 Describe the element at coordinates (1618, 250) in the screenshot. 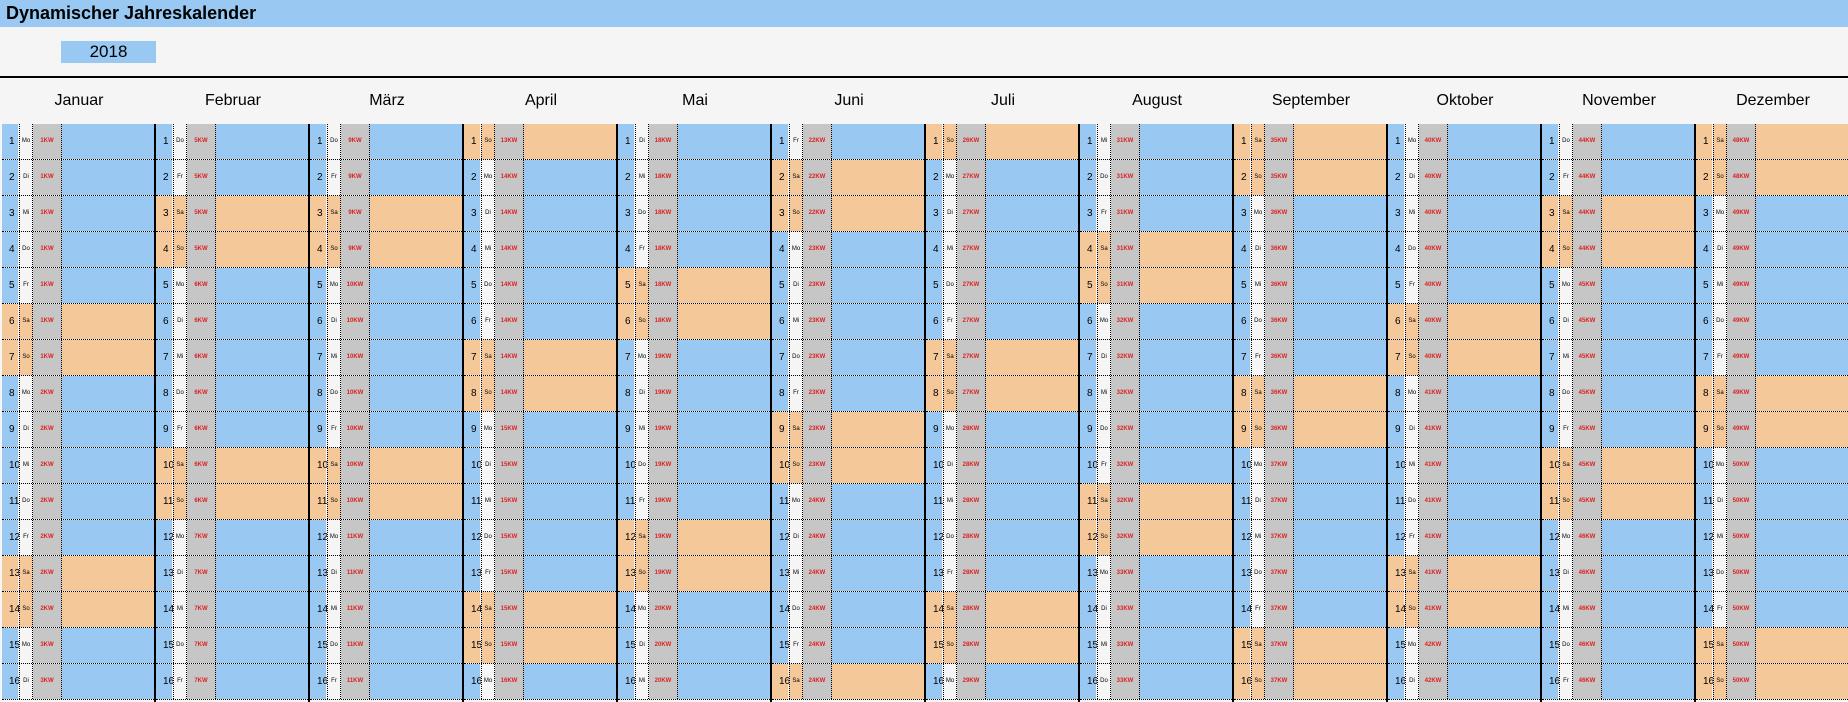

I see `day-cell: 4 So 44KW` at that location.